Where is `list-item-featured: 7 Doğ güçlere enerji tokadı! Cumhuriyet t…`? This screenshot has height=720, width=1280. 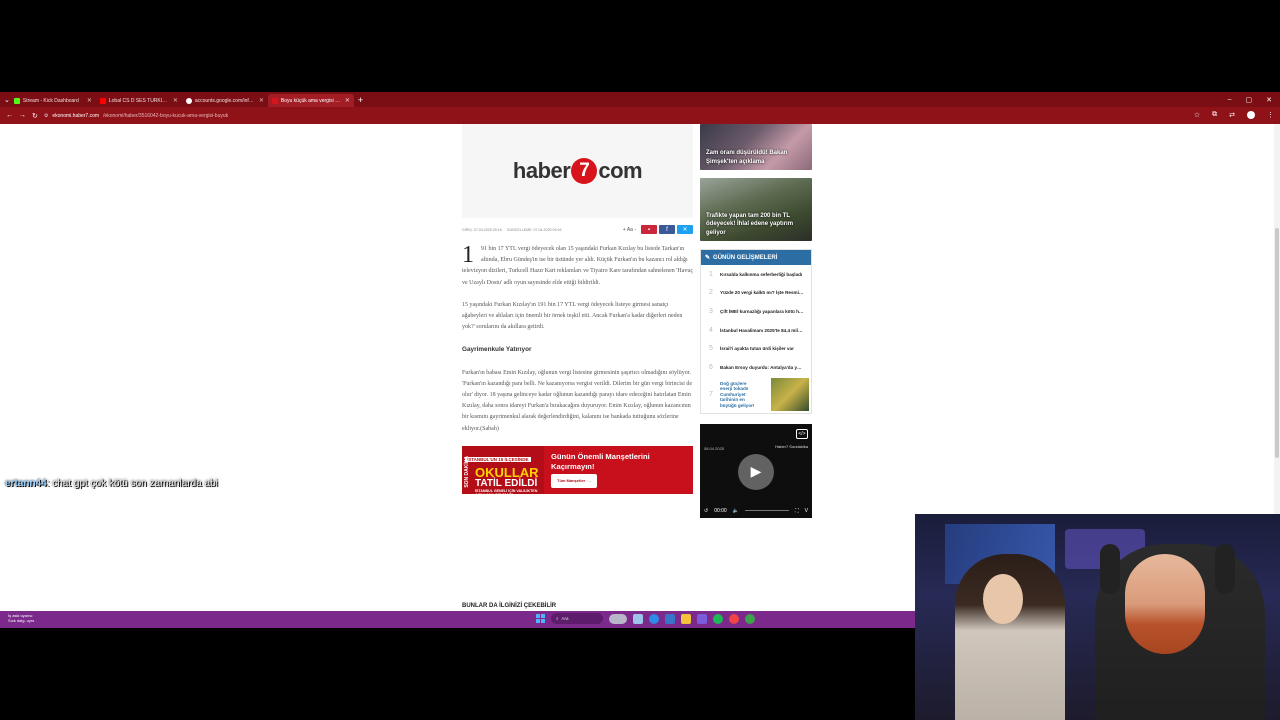
list-item-featured: 7 Doğ güçlere enerji tokadı! Cumhuriyet t… is located at coordinates (756, 395).